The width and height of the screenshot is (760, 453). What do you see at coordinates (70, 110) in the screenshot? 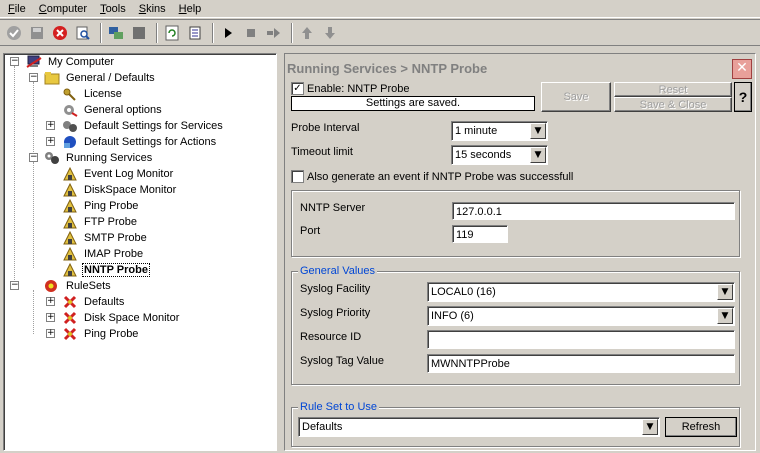
I see `gear-icon` at bounding box center [70, 110].